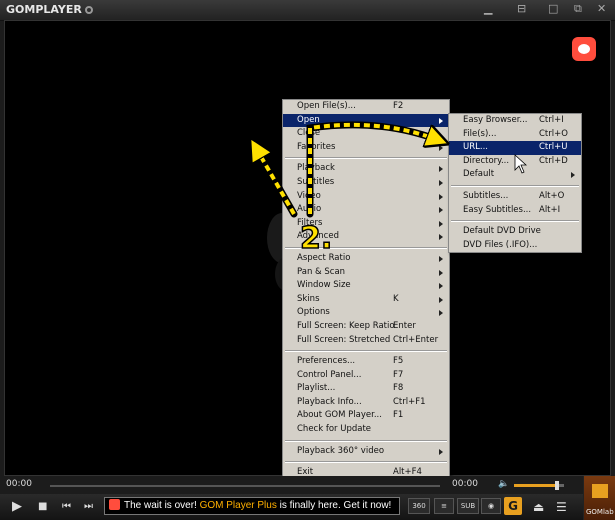  I want to click on menu-item-video: Video, so click(366, 197).